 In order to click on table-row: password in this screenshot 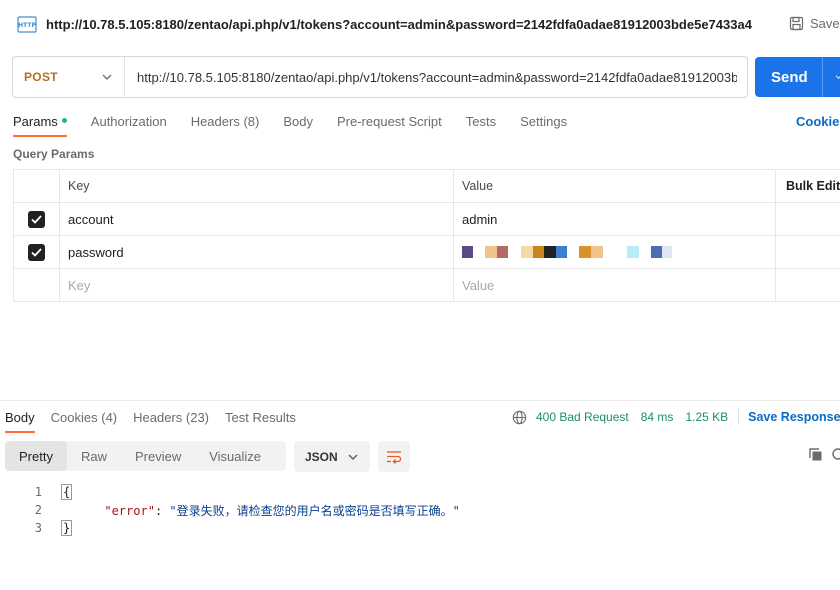, I will do `click(427, 252)`.